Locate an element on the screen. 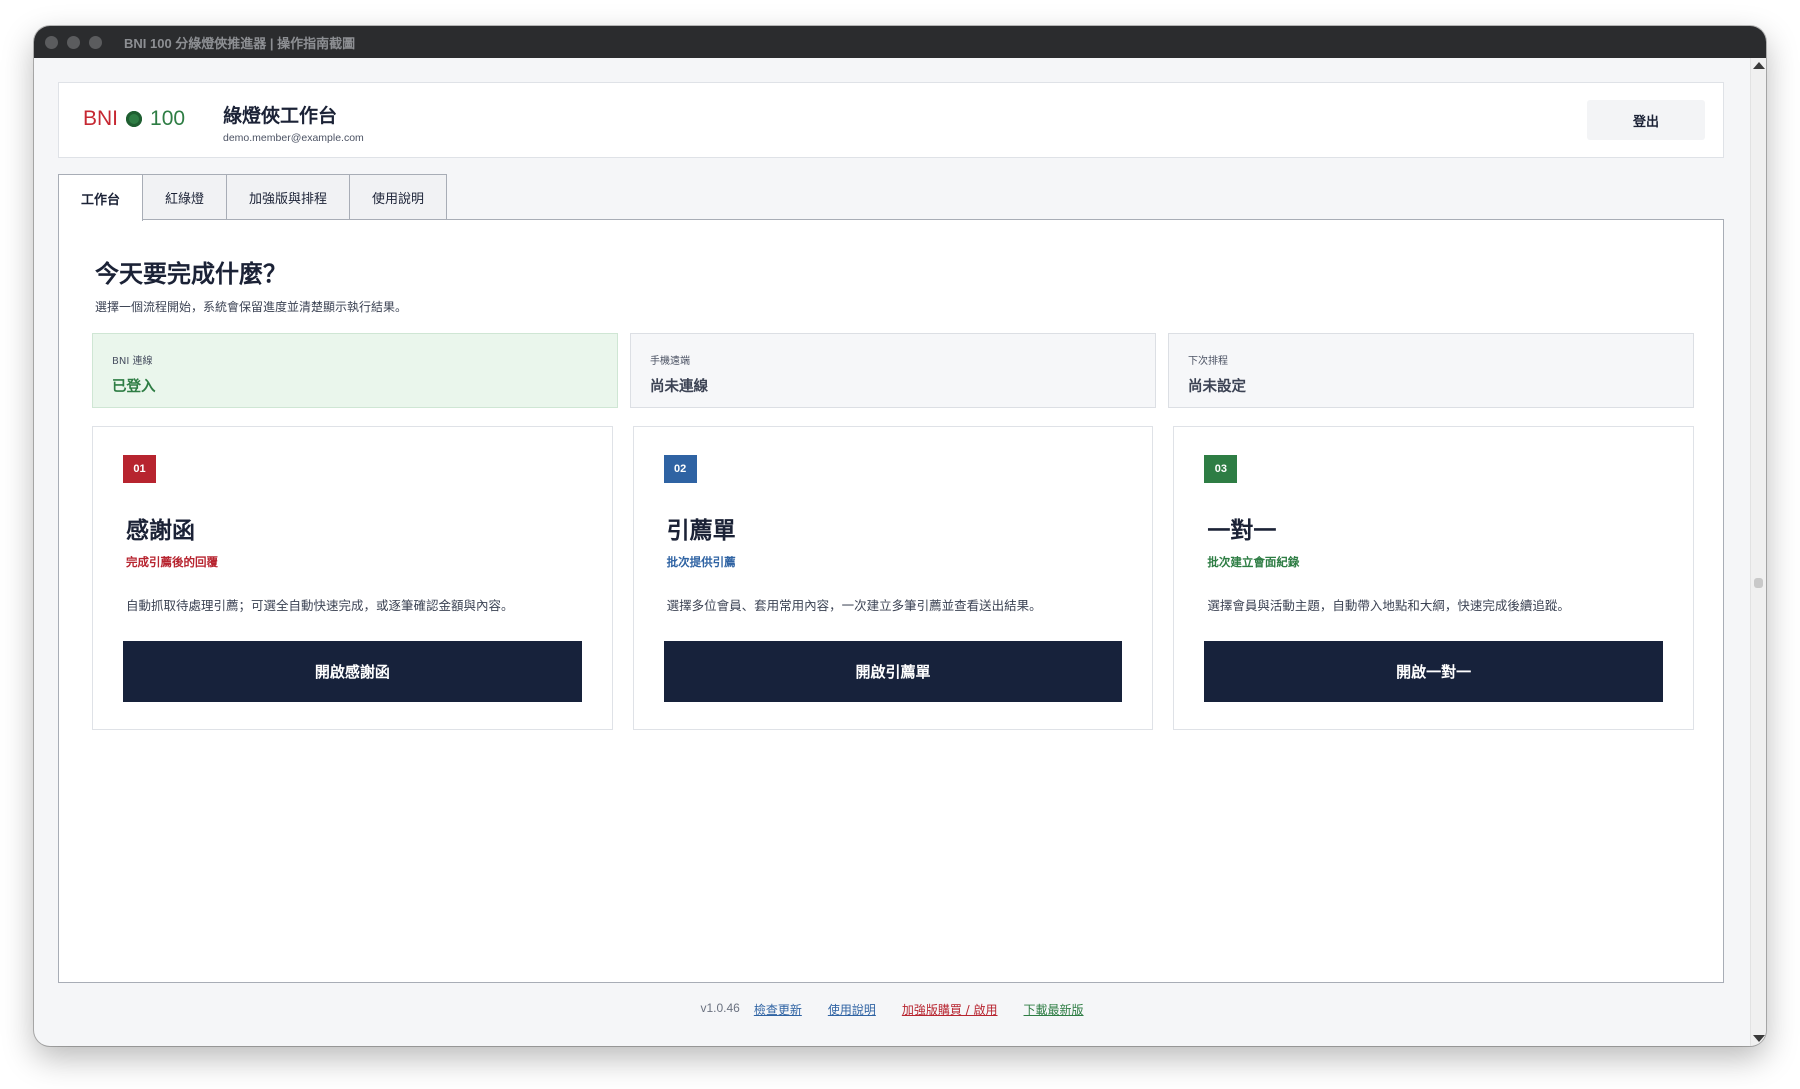 Image resolution: width=1800 pixels, height=1089 pixels. section-subheading: 選擇一個流程開始，系統會保留進度並清楚顯示執行結果。 is located at coordinates (251, 307).